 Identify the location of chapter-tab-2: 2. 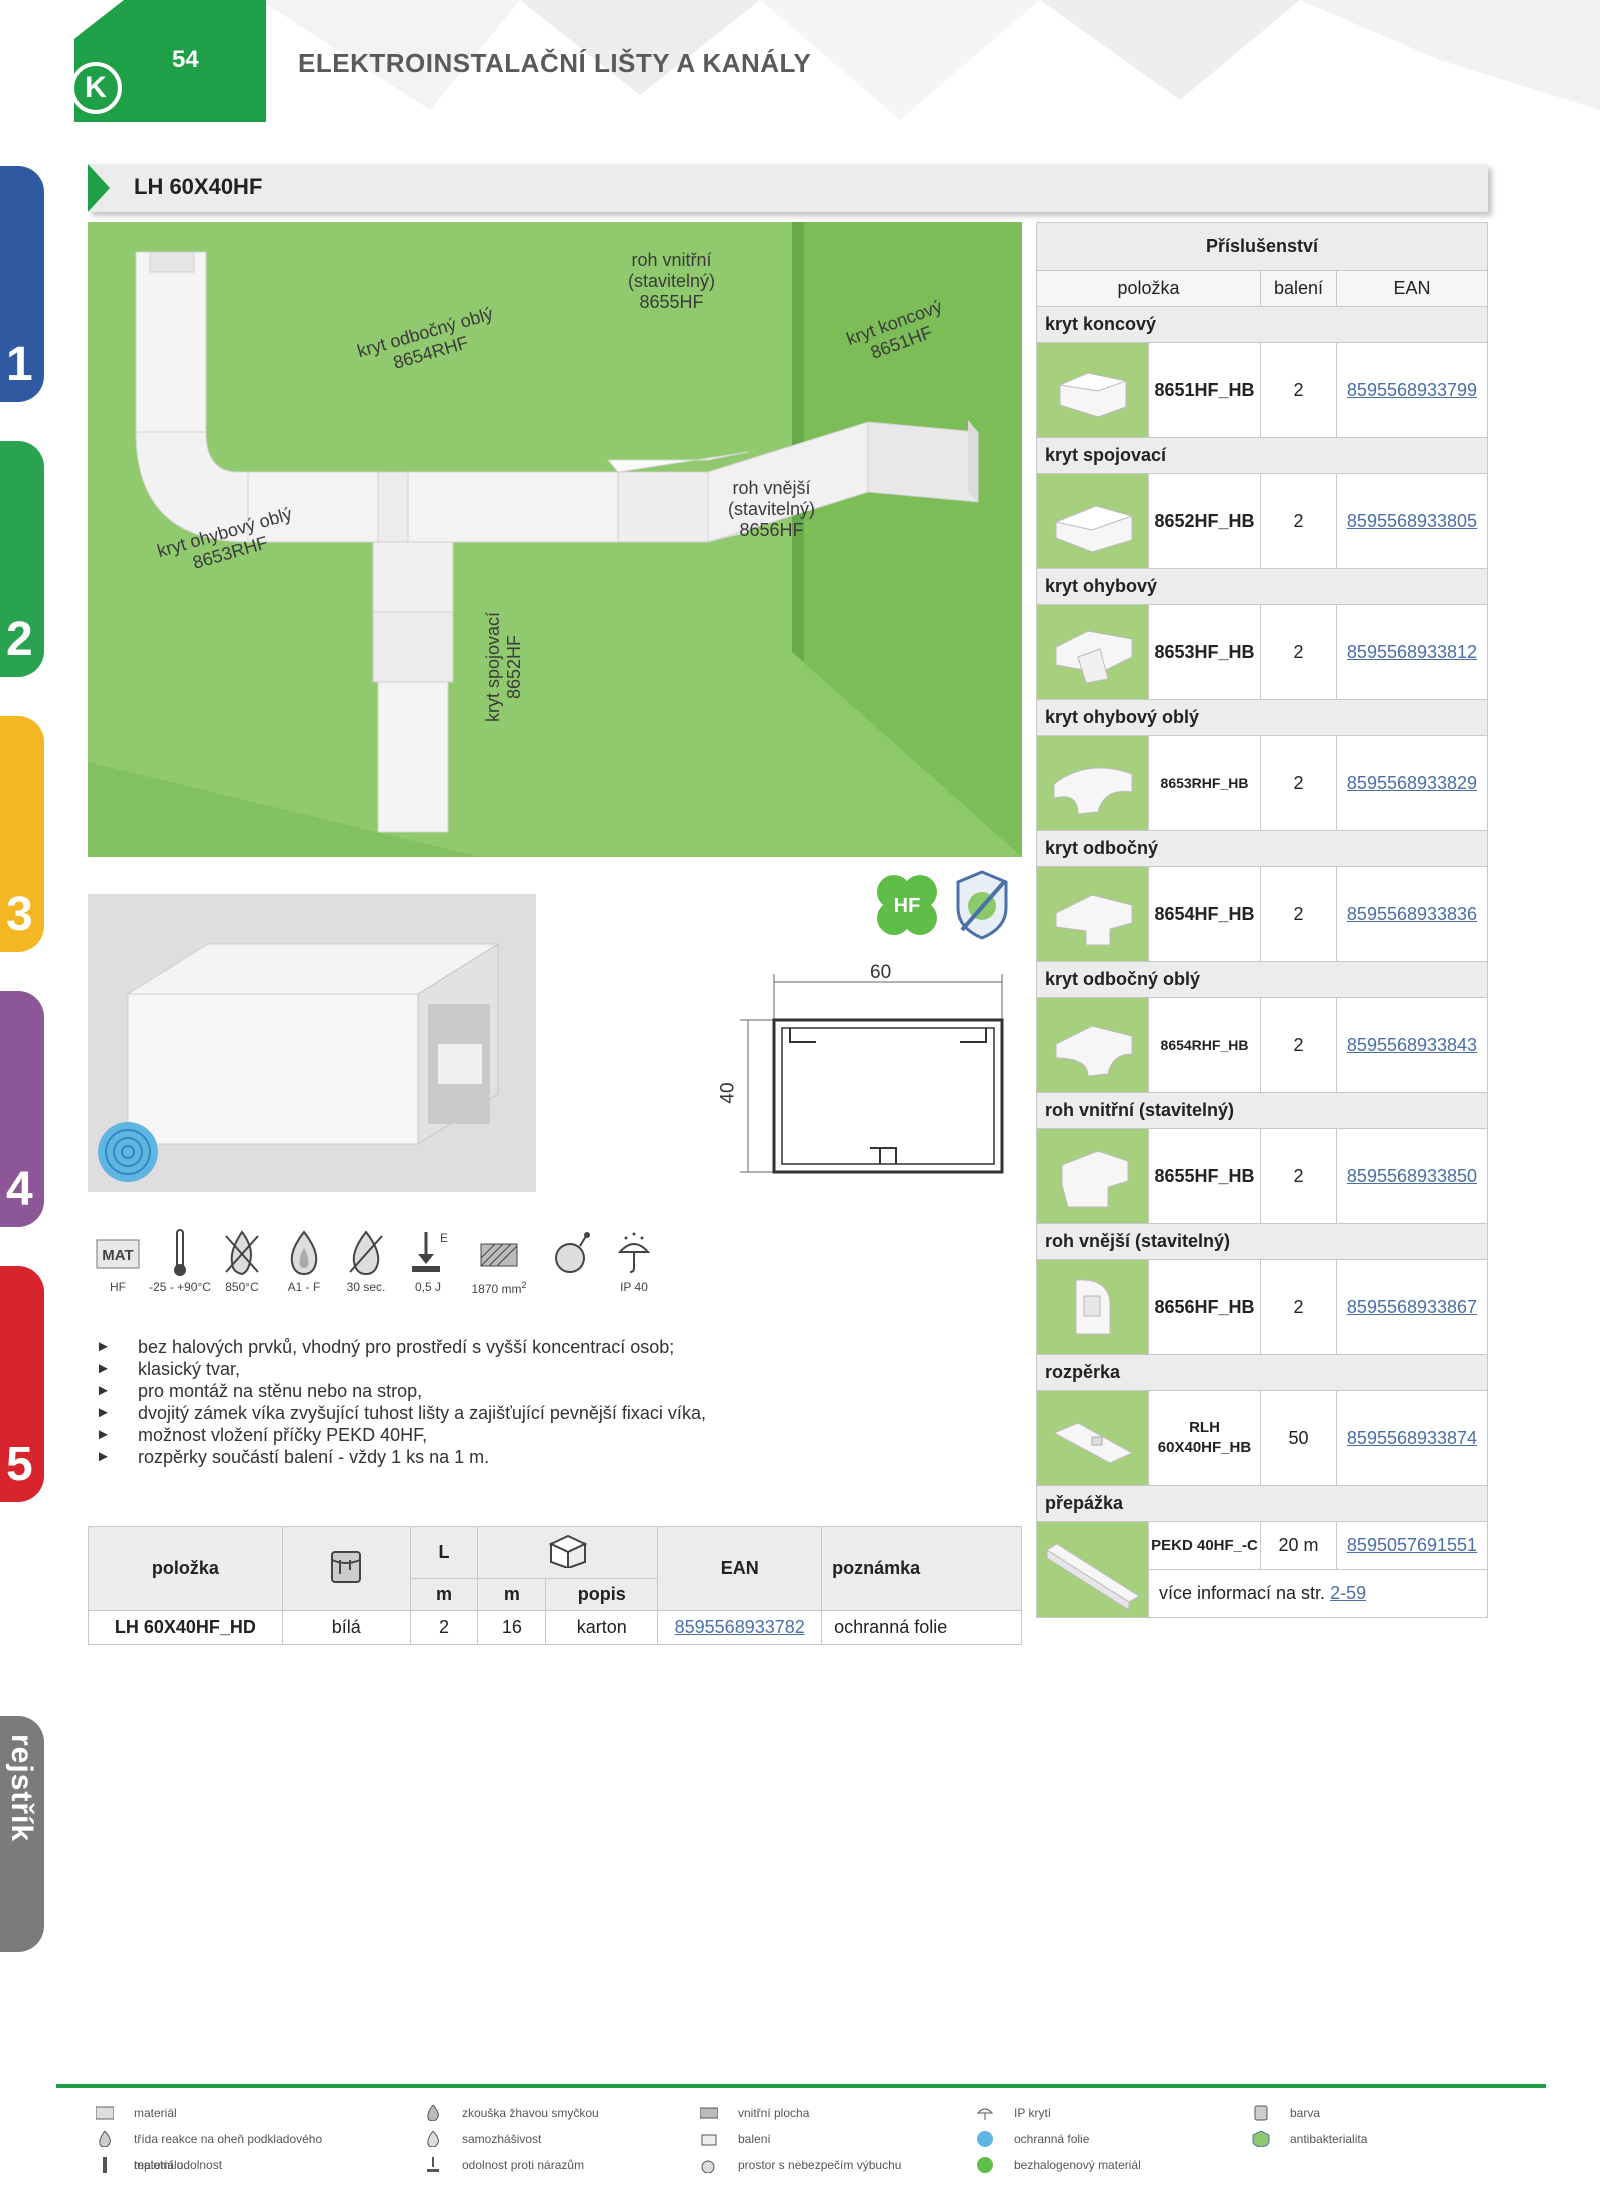
(22, 559).